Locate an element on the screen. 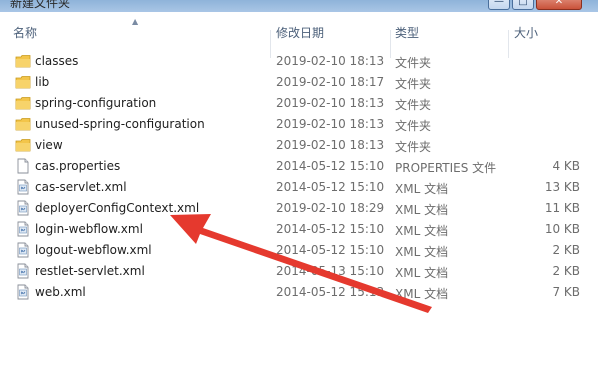 The height and width of the screenshot is (376, 598). file-row: classes 2019-02-10 18:13 文件夹 is located at coordinates (299, 61).